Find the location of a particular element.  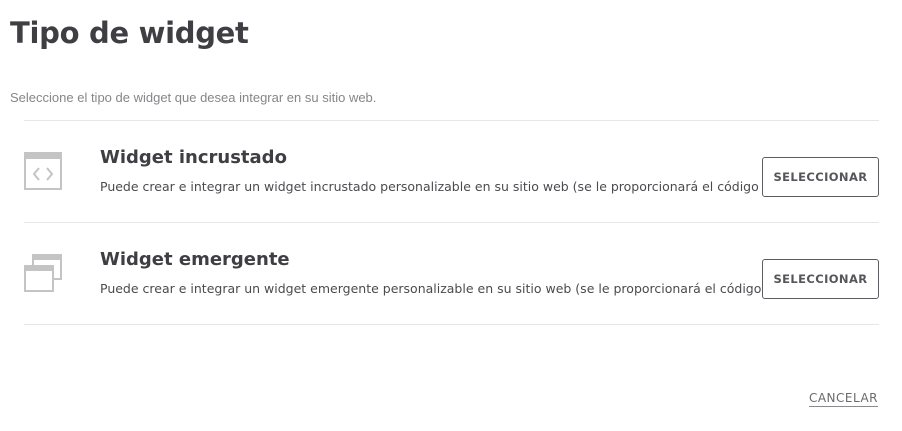

embedded-code-window-icon is located at coordinates (43, 171).